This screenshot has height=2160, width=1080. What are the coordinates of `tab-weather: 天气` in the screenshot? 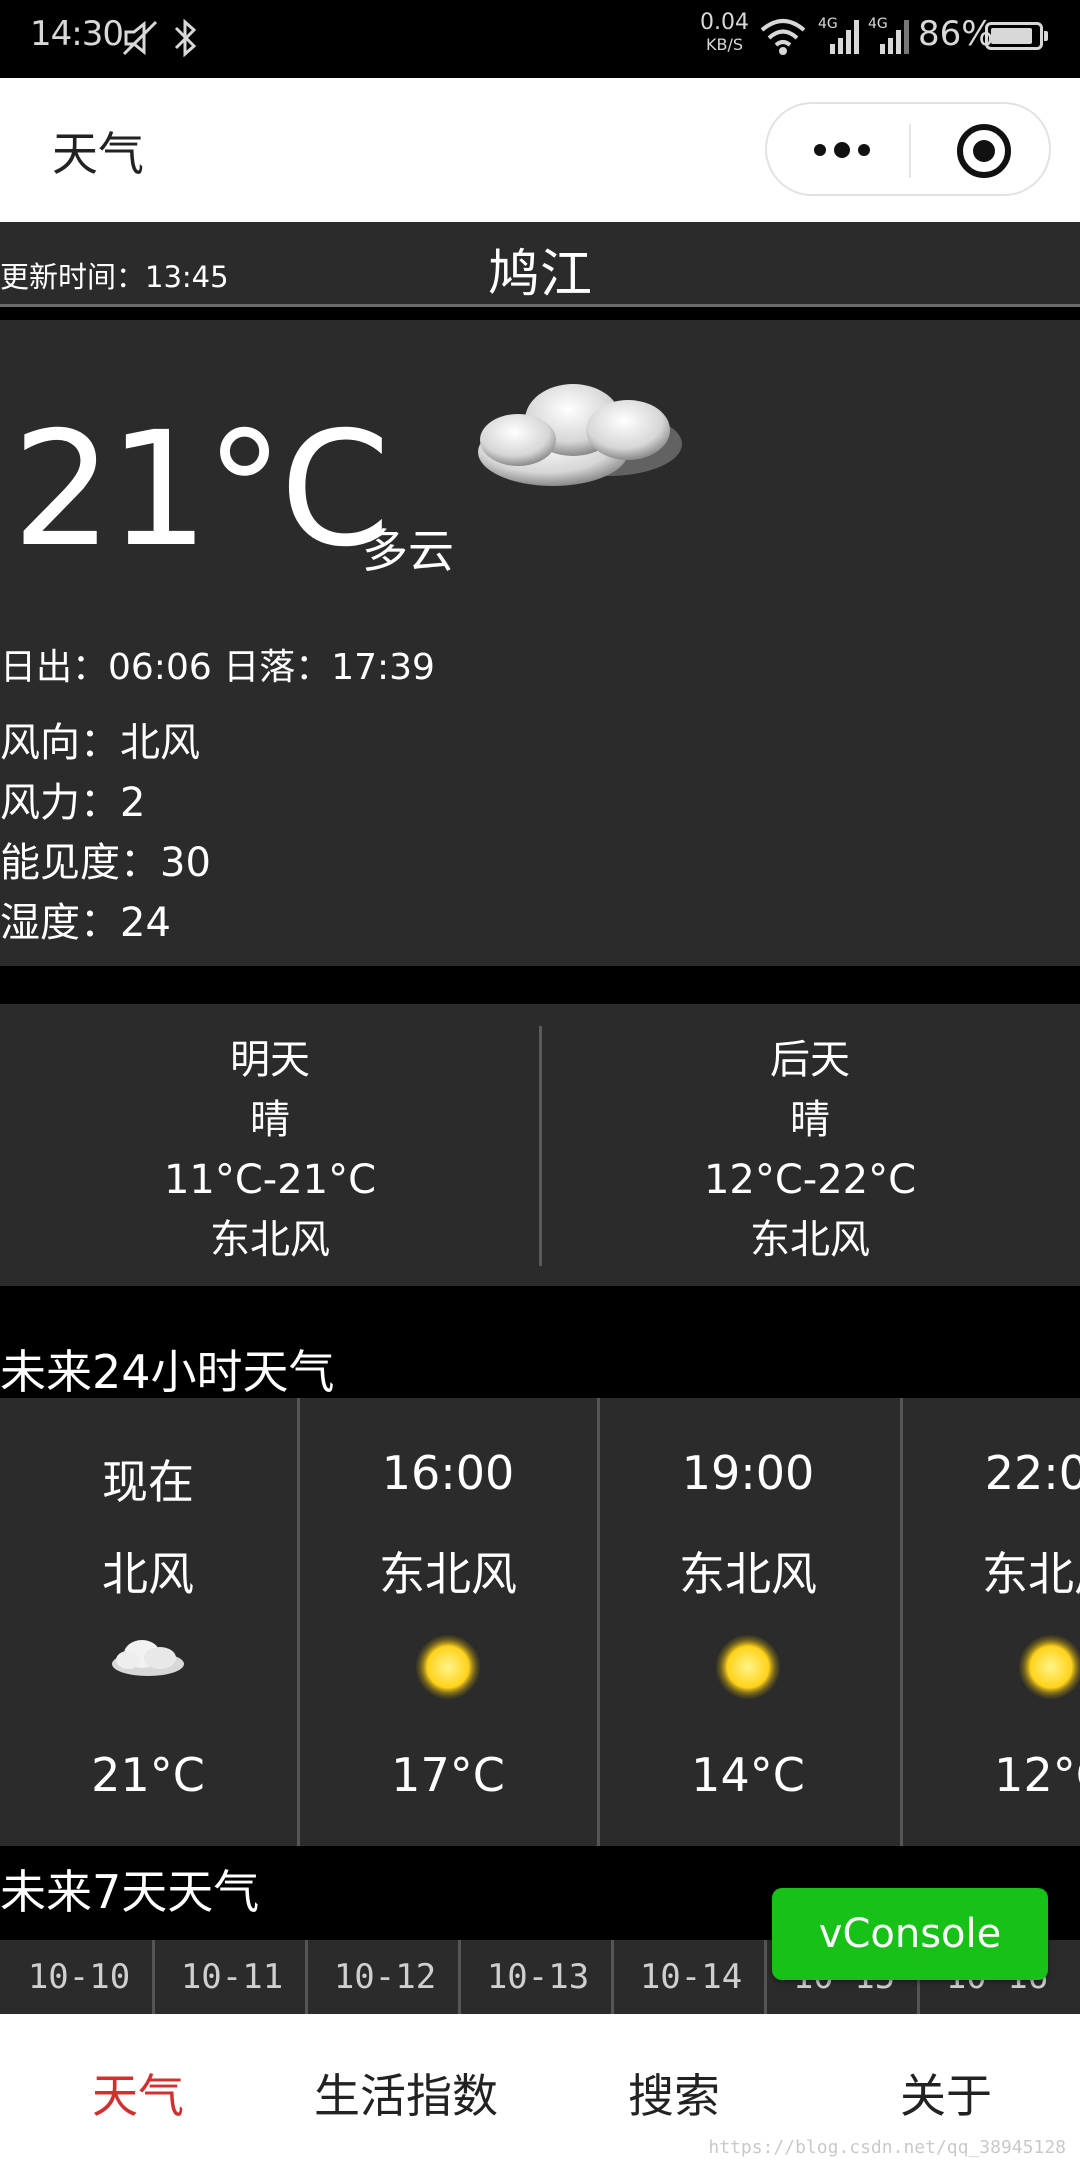 It's located at (138, 2093).